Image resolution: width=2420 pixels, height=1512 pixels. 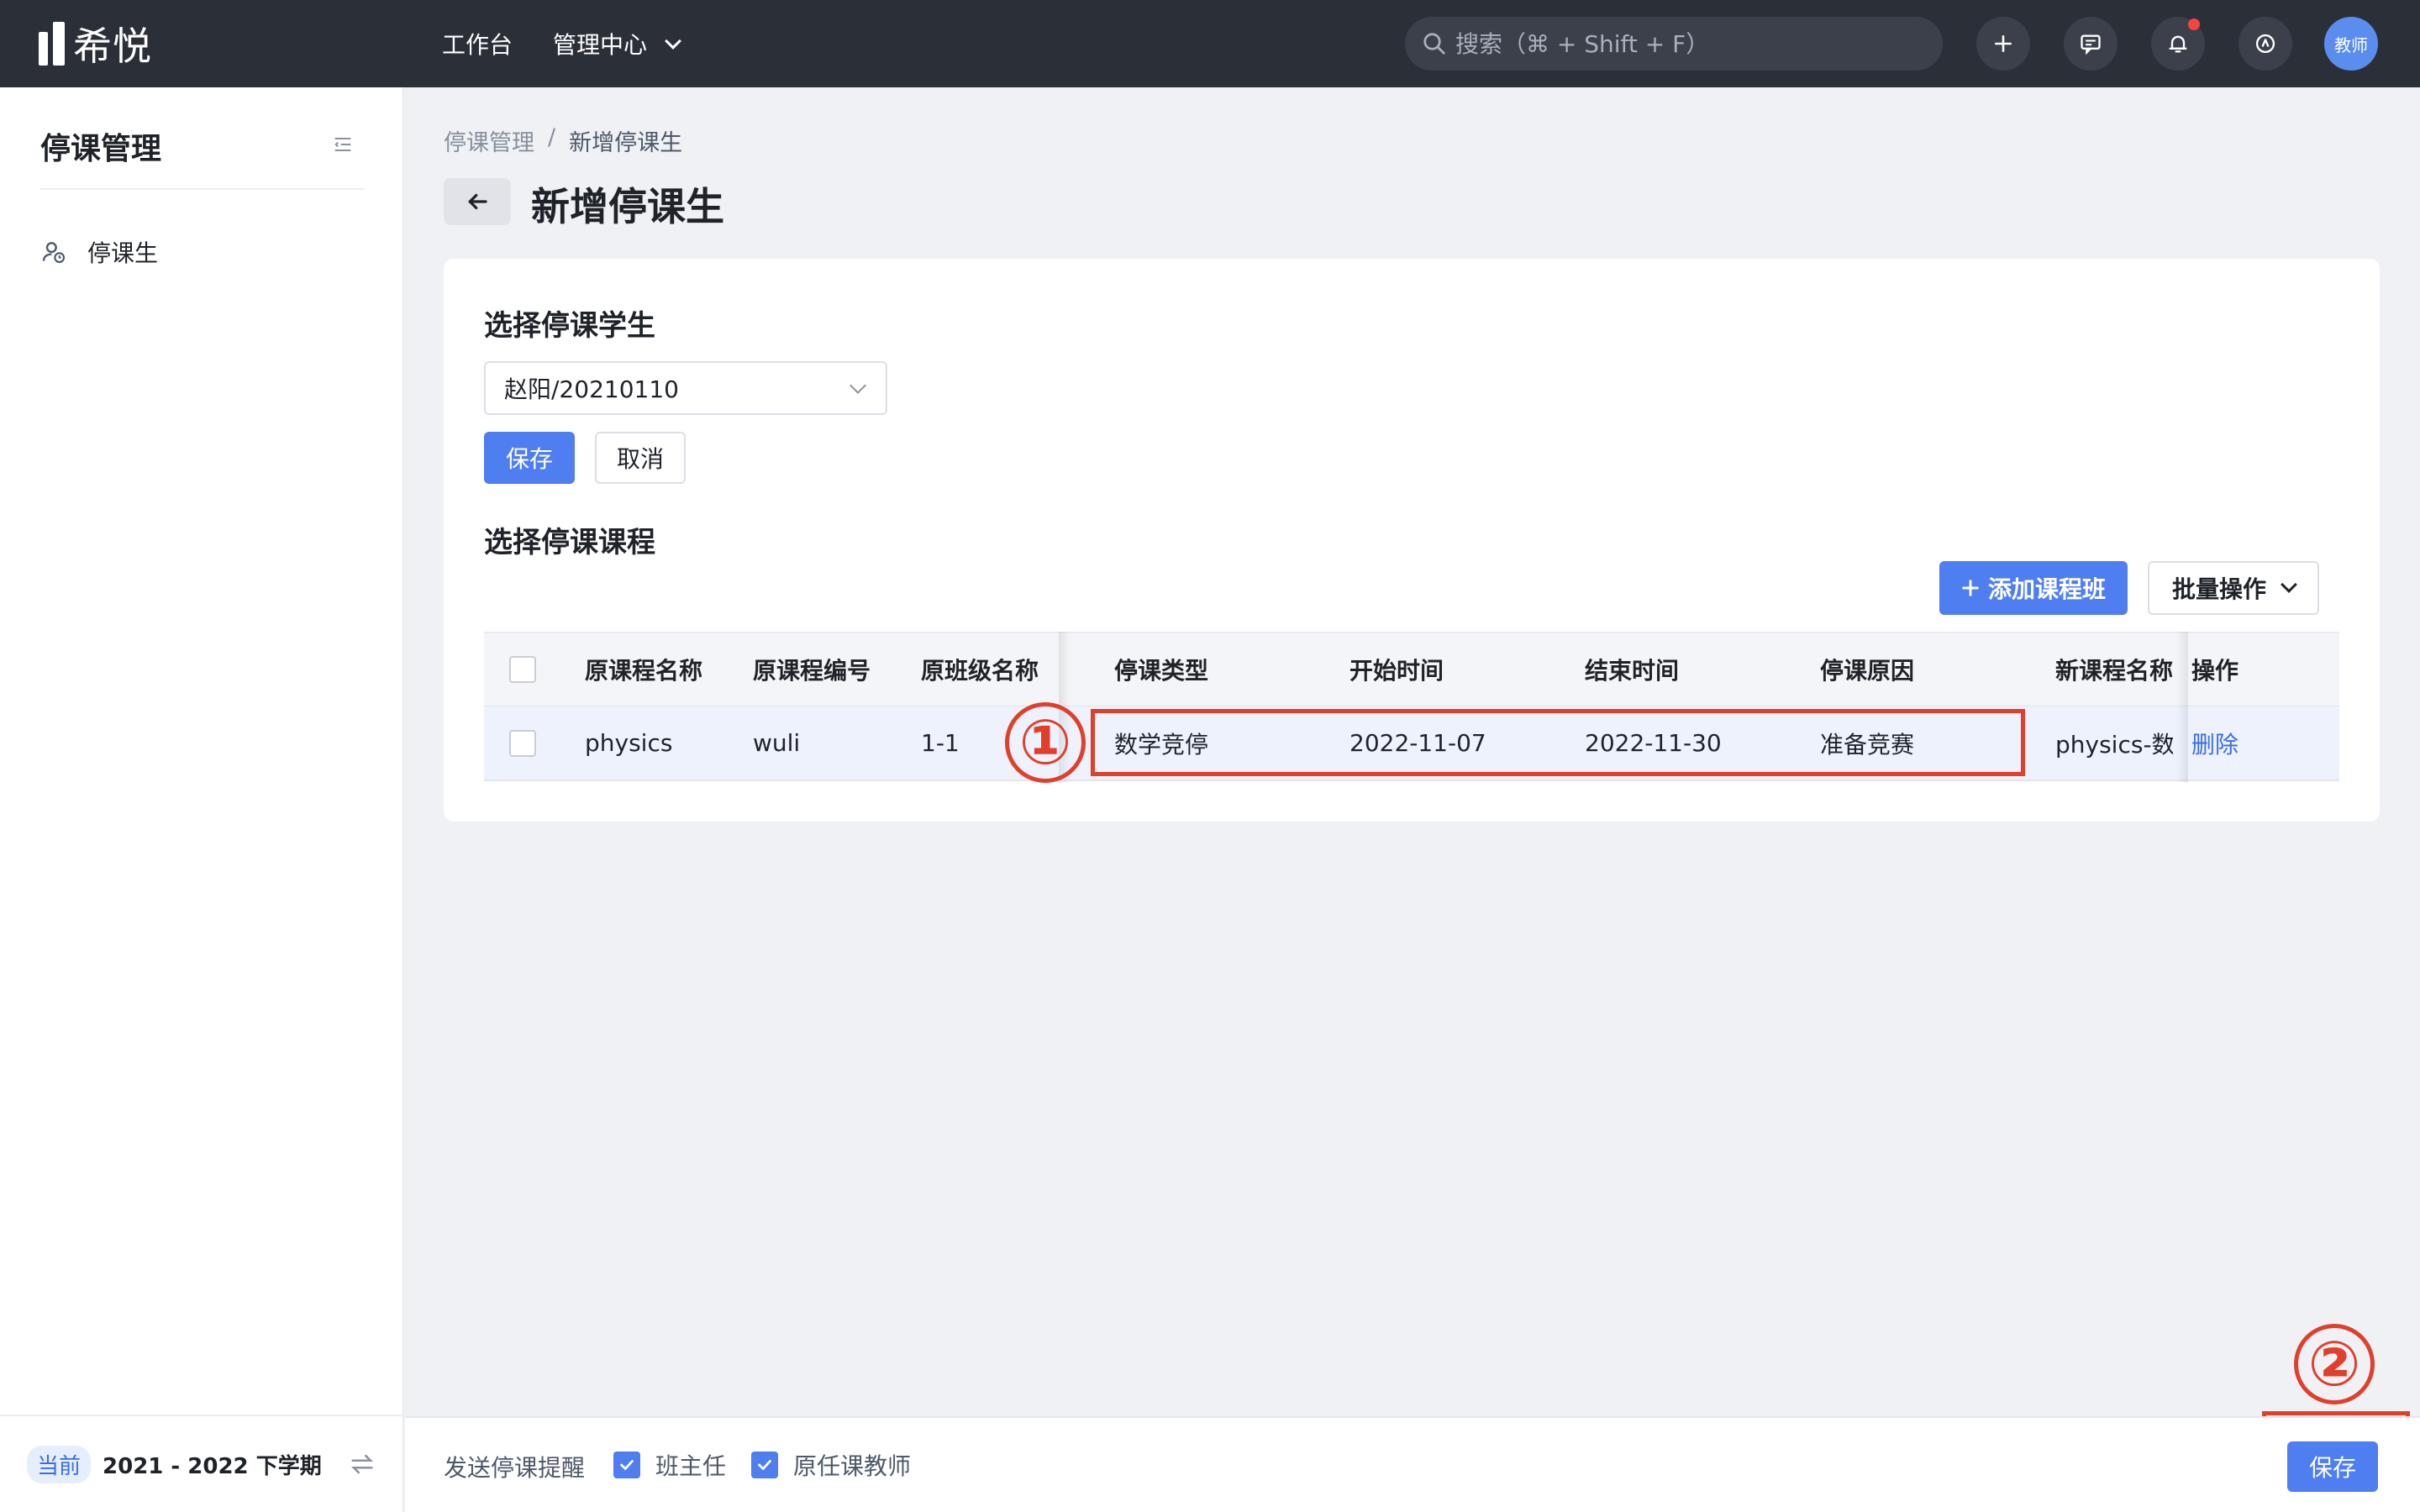 I want to click on nav-manage-center: 管理中心, so click(x=617, y=43).